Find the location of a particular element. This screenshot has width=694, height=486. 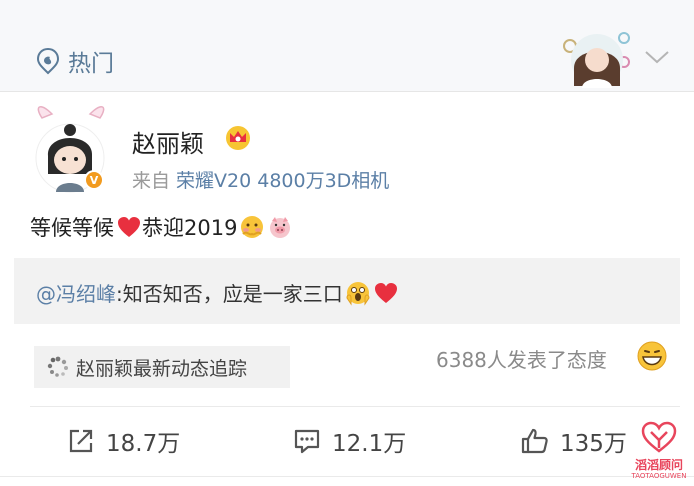

svg-text: V is located at coordinates (94, 180).